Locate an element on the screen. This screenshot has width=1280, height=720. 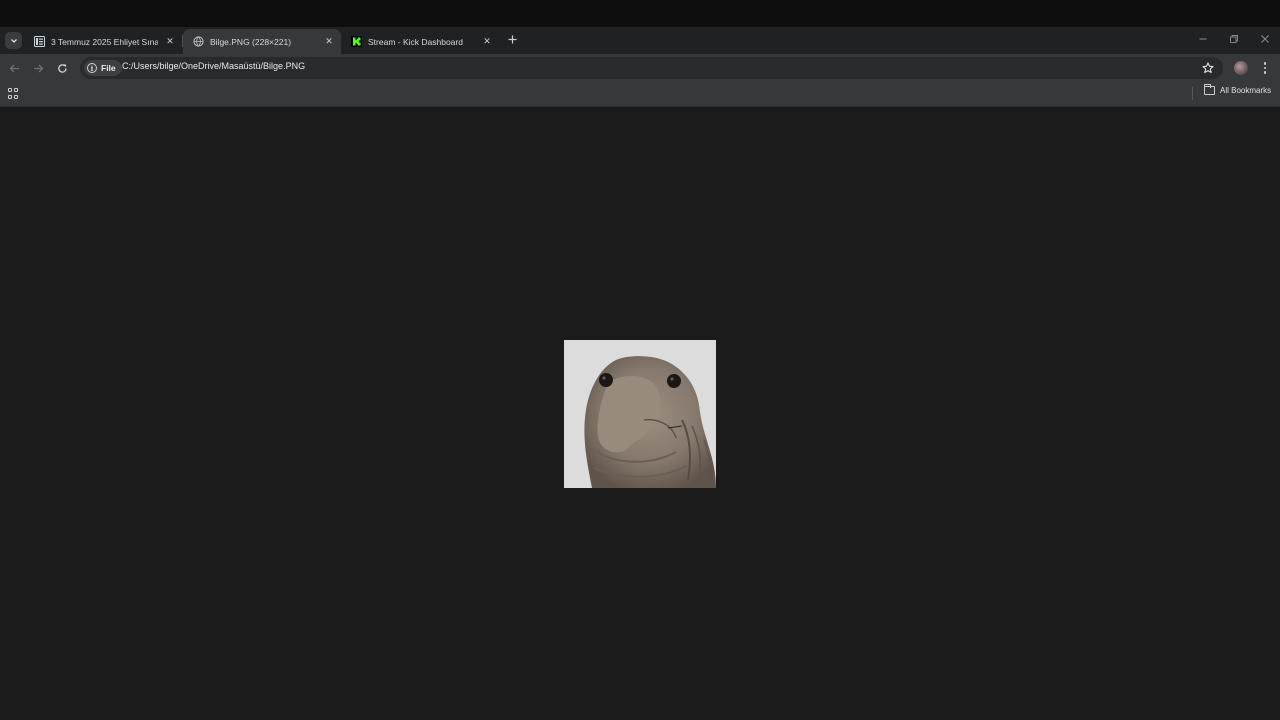
reload-icon is located at coordinates (62, 68).